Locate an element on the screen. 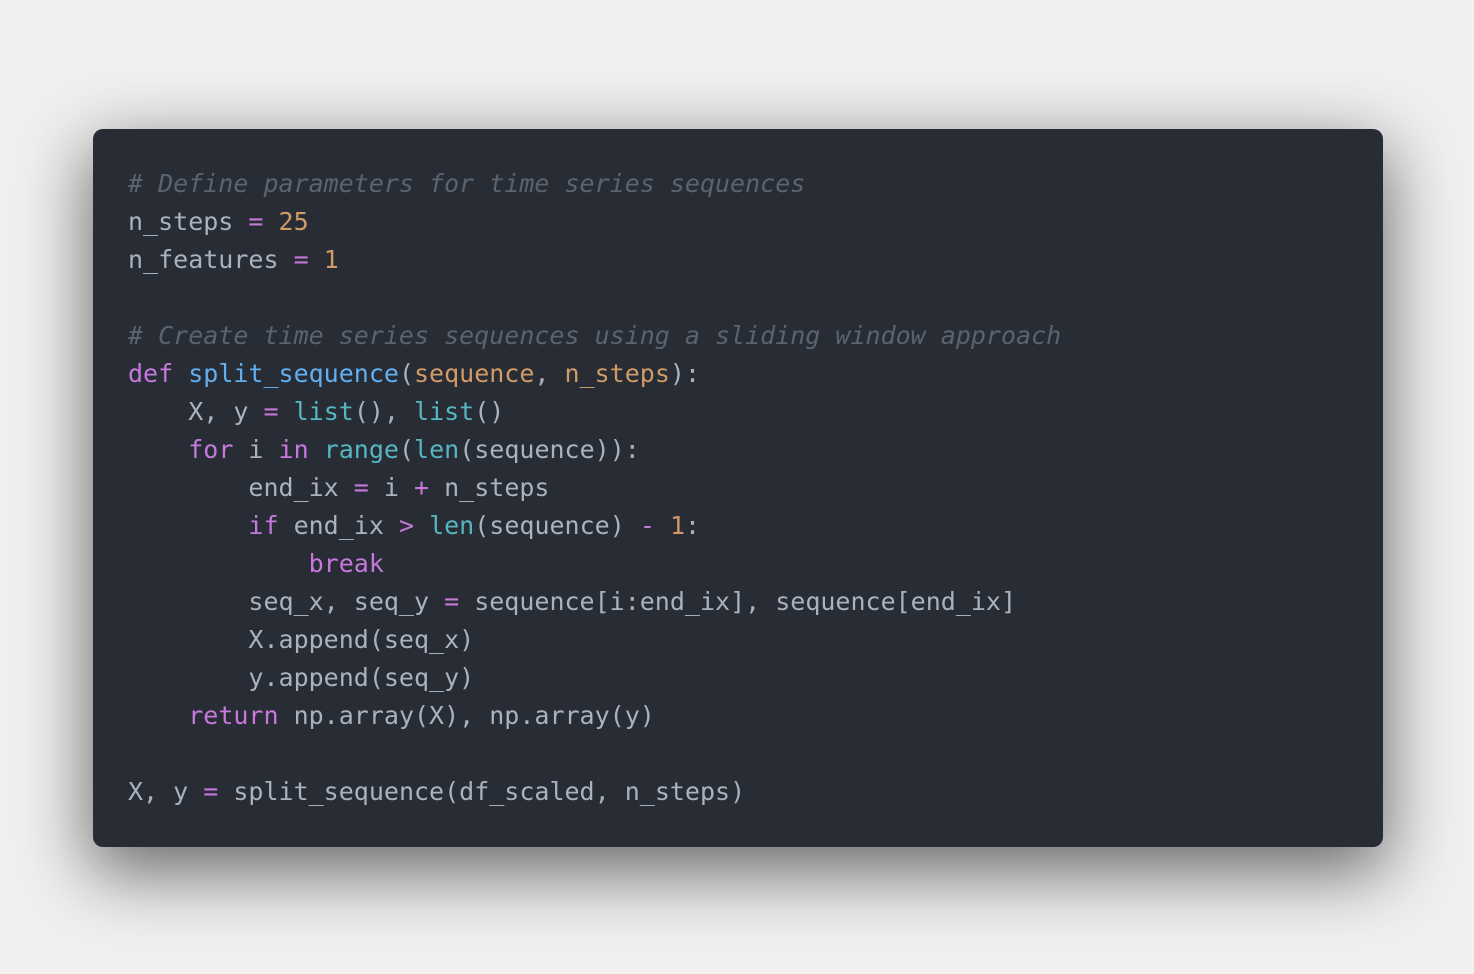 The height and width of the screenshot is (974, 1474). code-token-text: y.append(seq_y) is located at coordinates (301, 677).